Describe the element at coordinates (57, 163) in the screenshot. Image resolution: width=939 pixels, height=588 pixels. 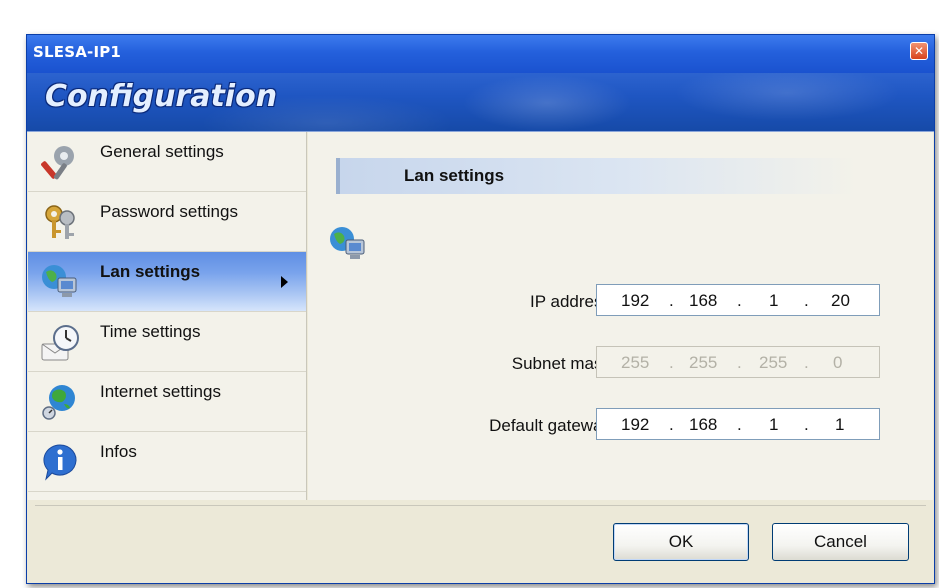
I see `tools-icon` at that location.